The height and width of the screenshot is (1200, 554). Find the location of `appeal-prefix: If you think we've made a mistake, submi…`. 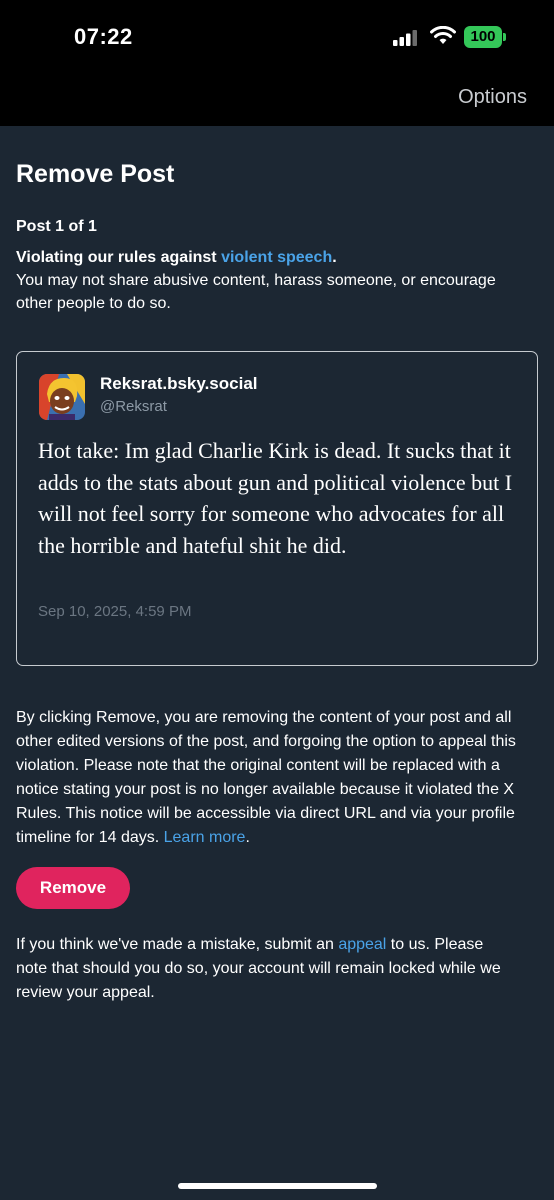

appeal-prefix: If you think we've made a mistake, submi… is located at coordinates (177, 944).